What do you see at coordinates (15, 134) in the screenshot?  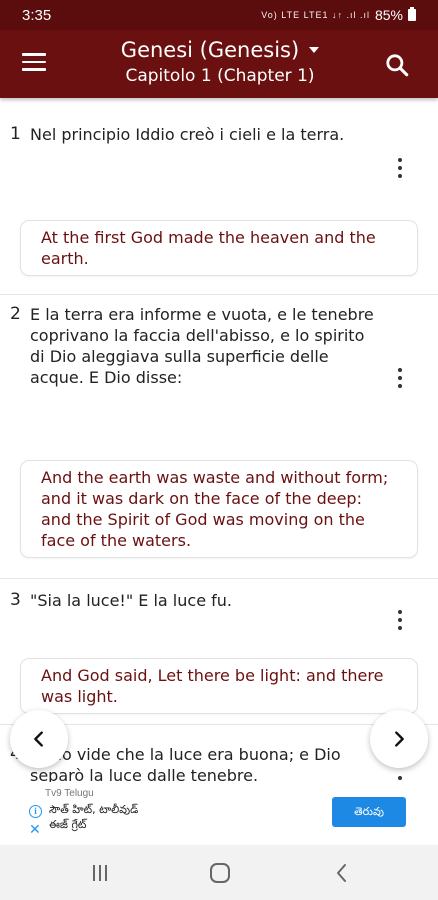 I see `verse-number: 1` at bounding box center [15, 134].